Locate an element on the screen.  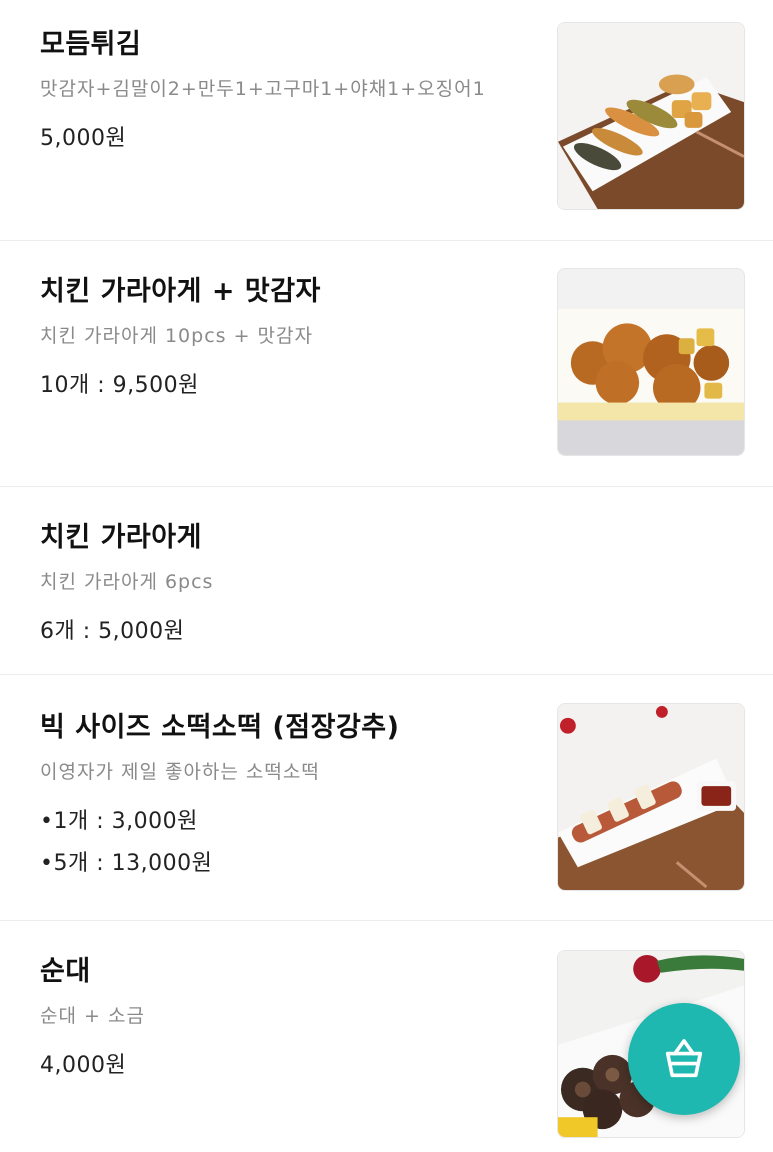
assorted-fries-image is located at coordinates (651, 116).